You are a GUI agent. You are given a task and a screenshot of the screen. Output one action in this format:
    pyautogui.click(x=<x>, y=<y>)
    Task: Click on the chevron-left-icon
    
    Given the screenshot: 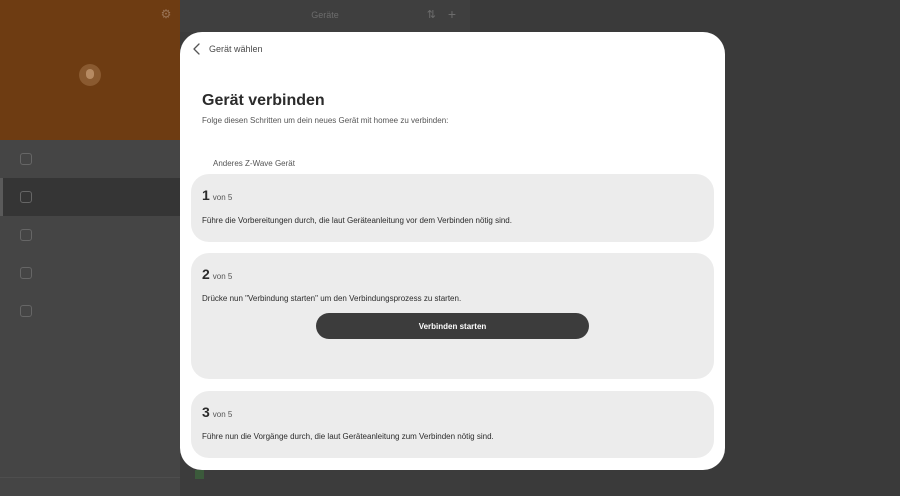 What is the action you would take?
    pyautogui.click(x=196, y=49)
    